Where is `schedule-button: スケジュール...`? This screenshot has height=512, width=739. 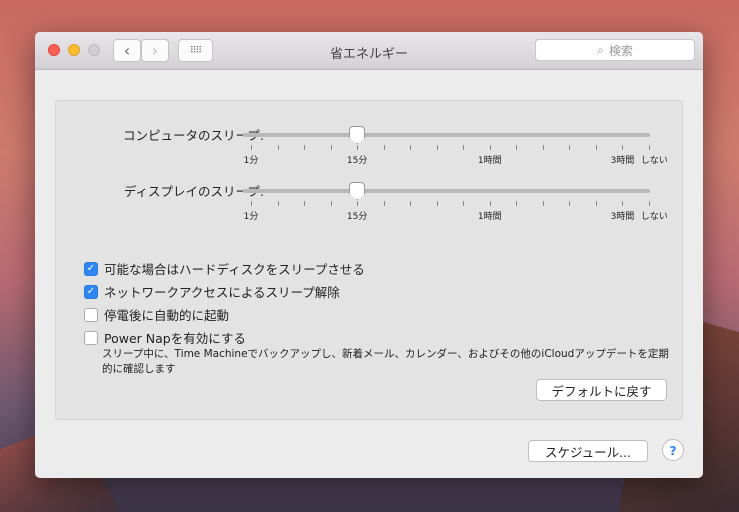 schedule-button: スケジュール... is located at coordinates (588, 451).